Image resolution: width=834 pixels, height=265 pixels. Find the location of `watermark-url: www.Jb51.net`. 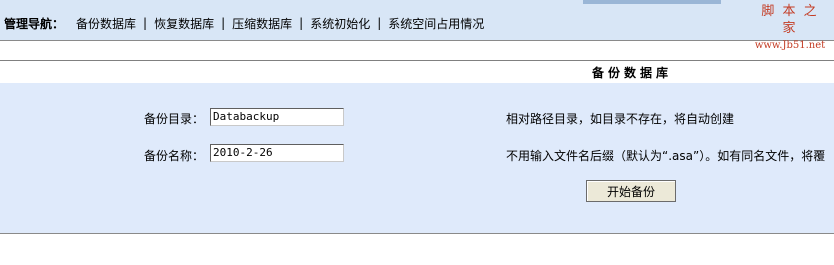

watermark-url: www.Jb51.net is located at coordinates (790, 45).